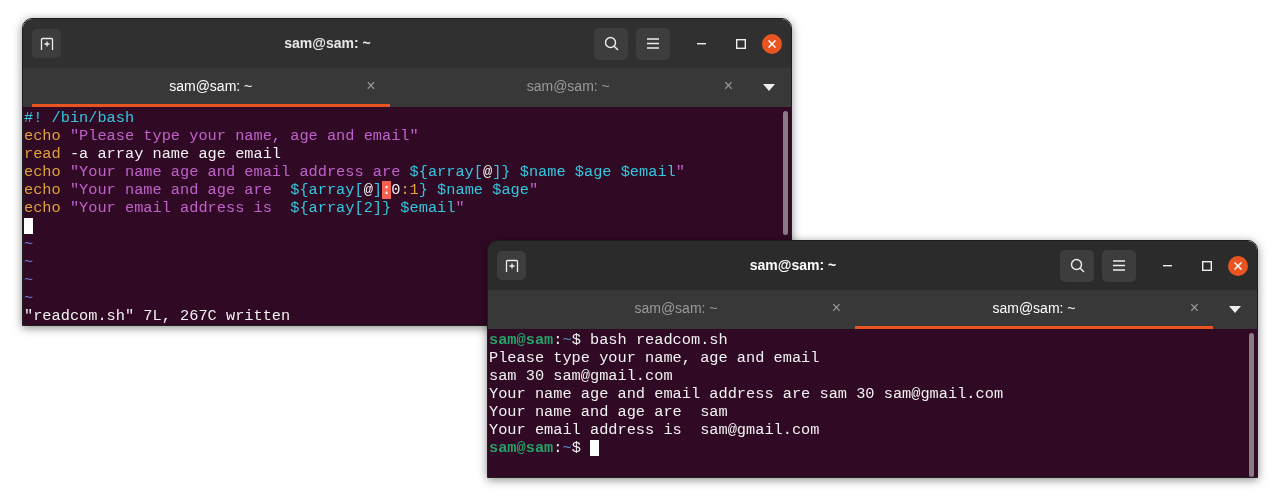 This screenshot has width=1280, height=502. I want to click on terminal-text: "Please type your name, age and email", so click(243, 136).